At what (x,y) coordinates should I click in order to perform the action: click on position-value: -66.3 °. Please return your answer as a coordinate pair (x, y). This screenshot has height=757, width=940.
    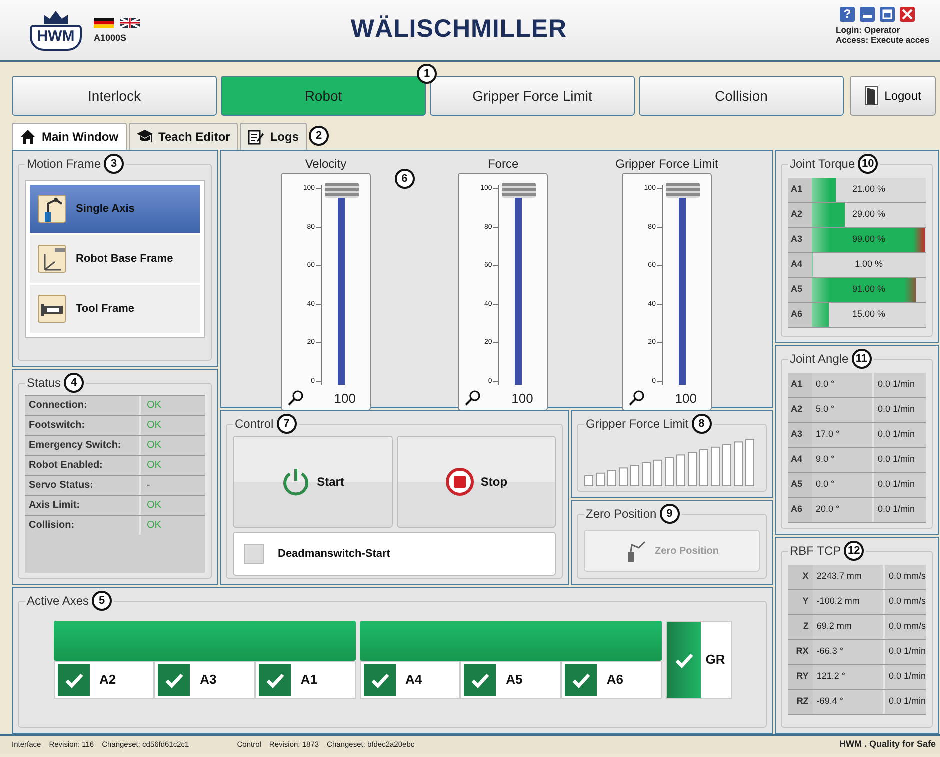
    Looking at the image, I should click on (848, 652).